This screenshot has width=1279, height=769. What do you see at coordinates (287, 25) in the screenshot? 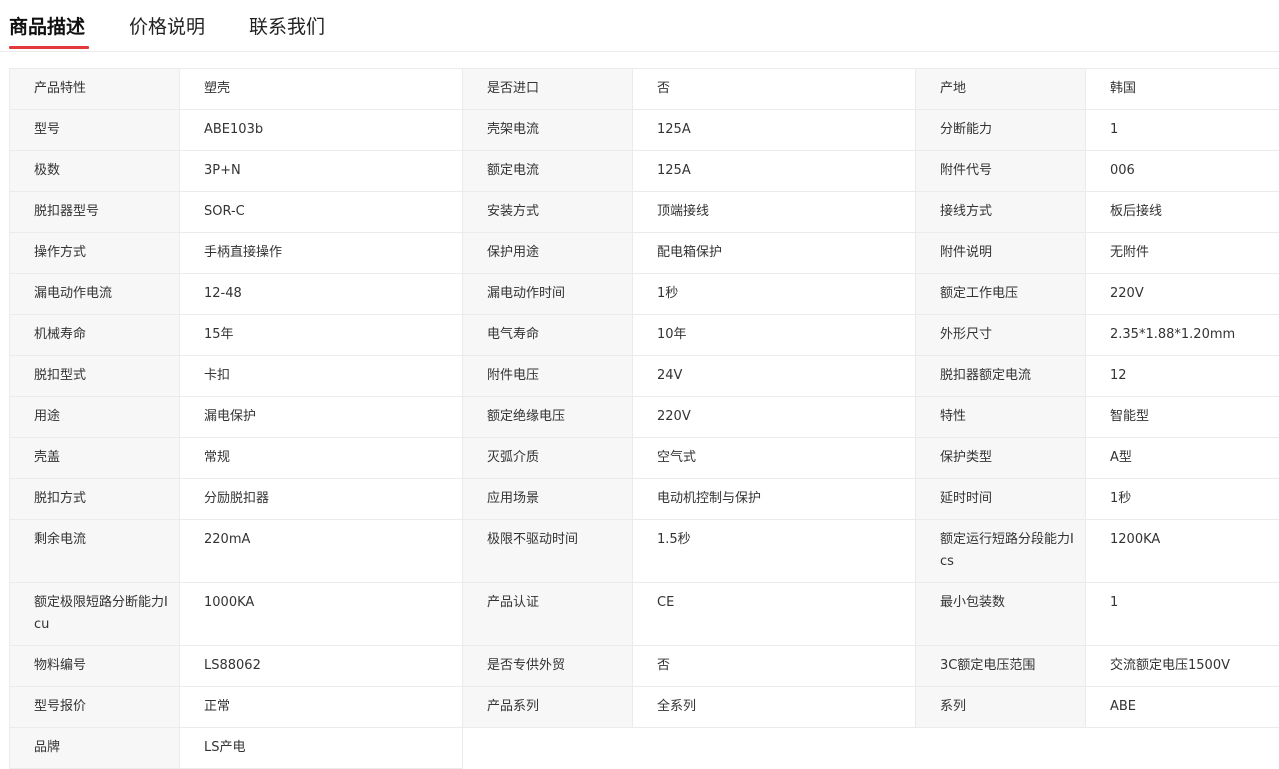
I see `tab-contact-us: 联系我们` at bounding box center [287, 25].